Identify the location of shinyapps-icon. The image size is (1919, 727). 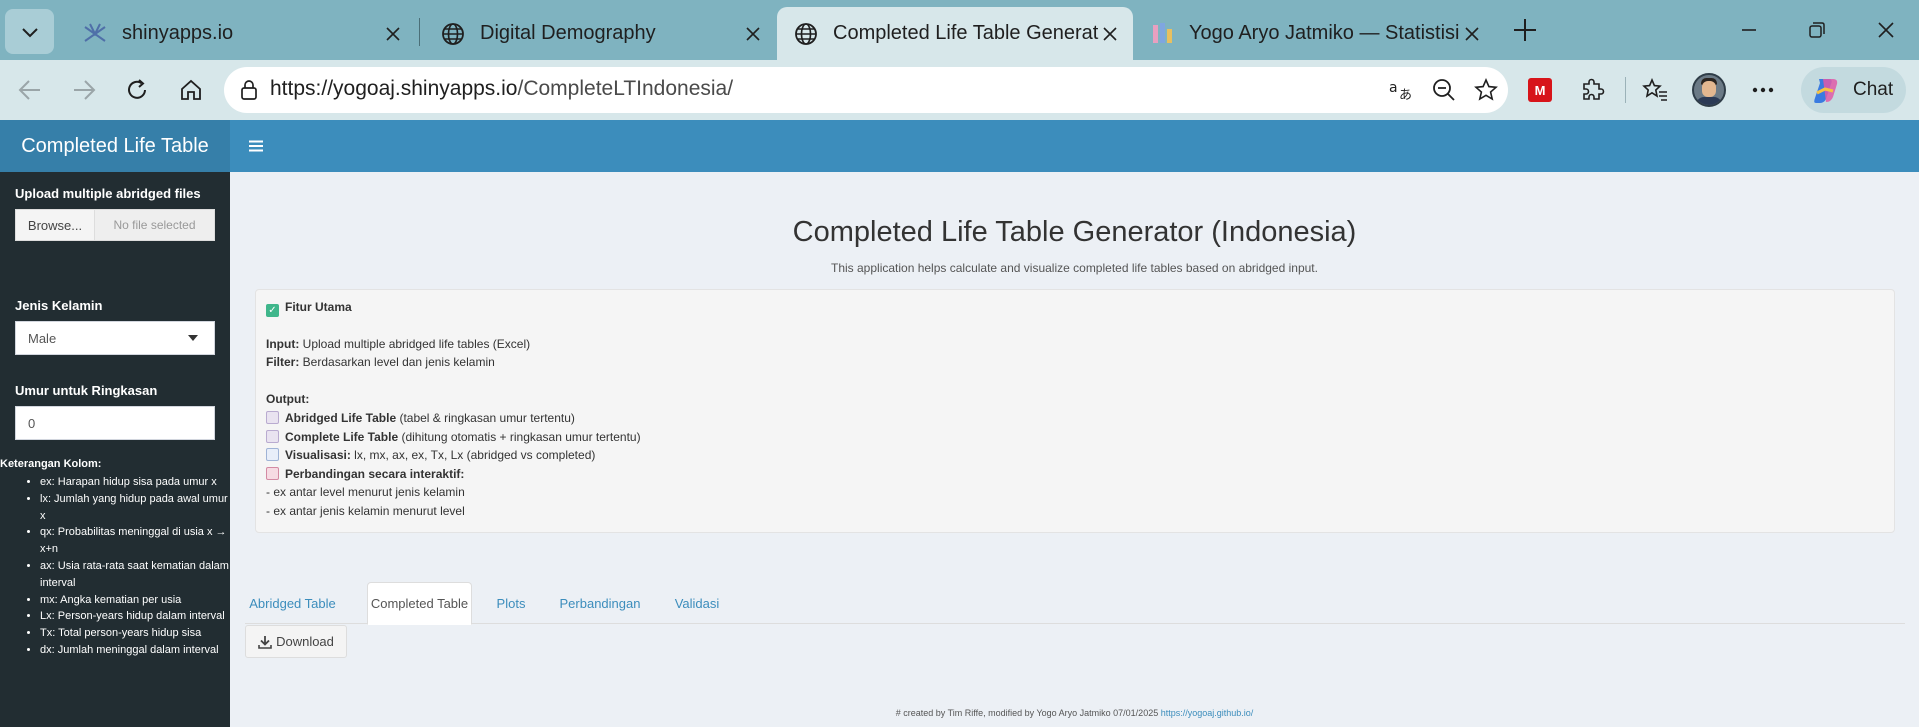
(95, 32).